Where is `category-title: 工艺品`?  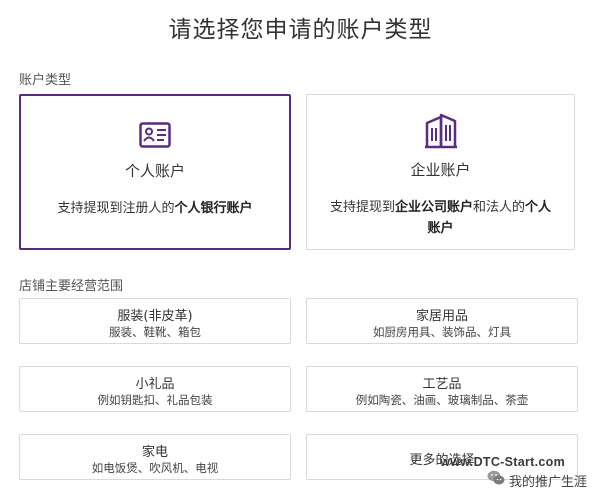
category-title: 工艺品 is located at coordinates (442, 384).